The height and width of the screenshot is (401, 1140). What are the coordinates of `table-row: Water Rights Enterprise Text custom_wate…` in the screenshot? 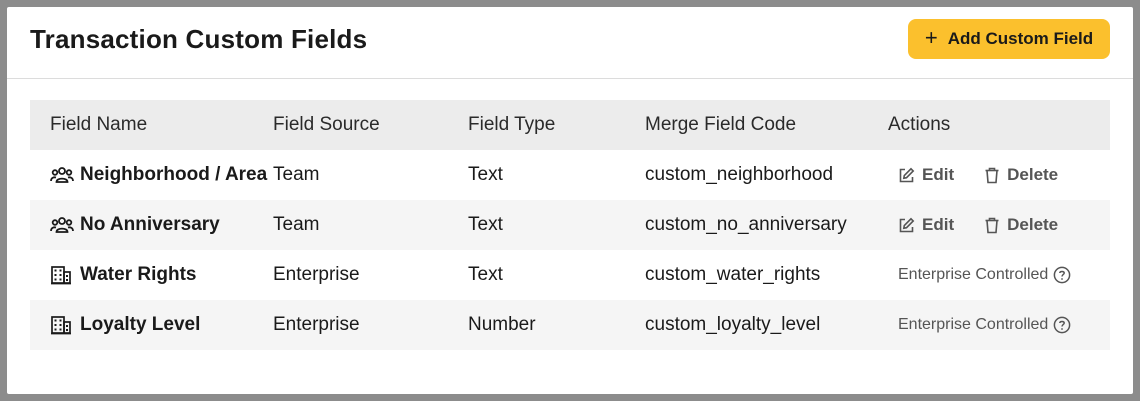 It's located at (570, 275).